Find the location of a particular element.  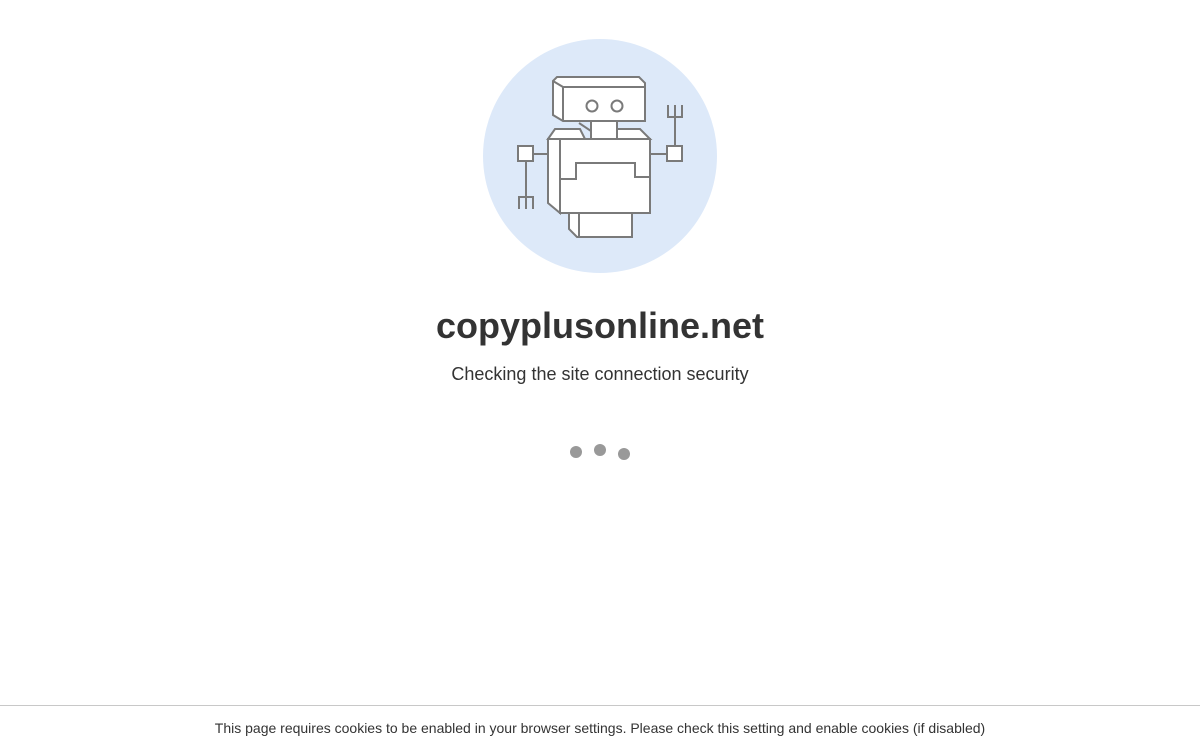

loading-dots-indicator is located at coordinates (600, 452).